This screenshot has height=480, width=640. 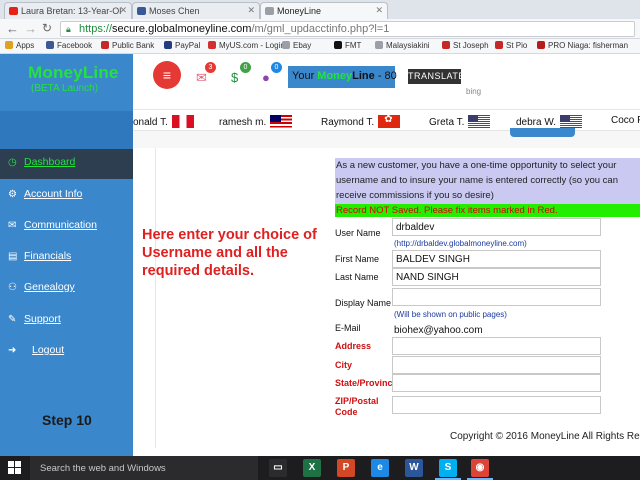 I want to click on ticker-item: Coco F, so click(x=625, y=120).